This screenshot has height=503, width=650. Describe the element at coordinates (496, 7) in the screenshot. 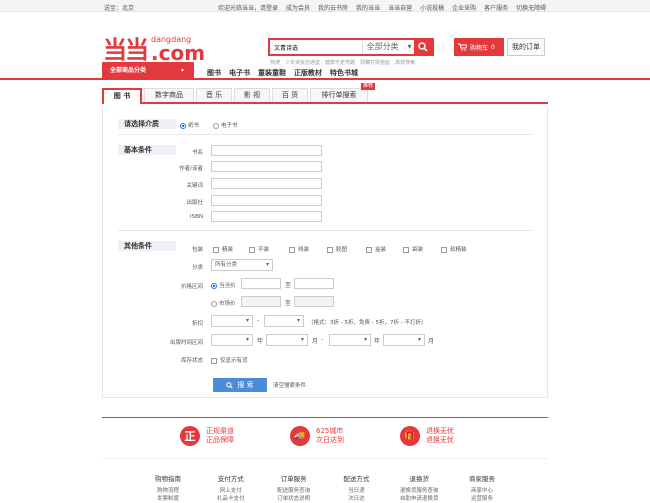

I see `top-link-customer-service: 客户服务` at that location.